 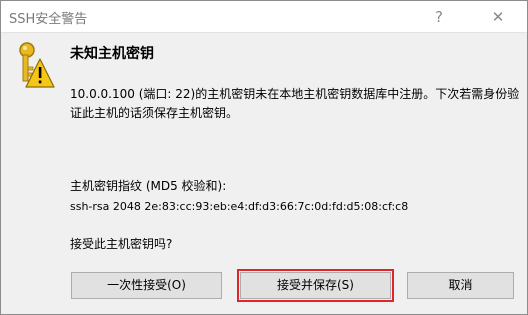 I want to click on accept-once-button: 一次性接受(O), so click(x=146, y=285).